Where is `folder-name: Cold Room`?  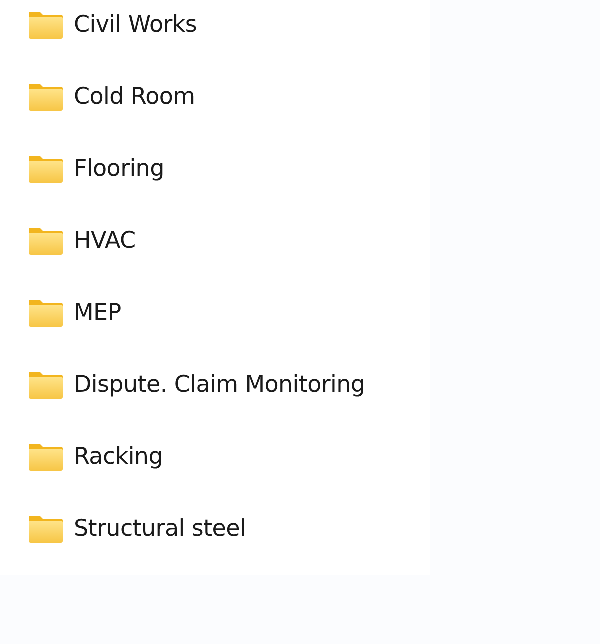 folder-name: Cold Room is located at coordinates (135, 97).